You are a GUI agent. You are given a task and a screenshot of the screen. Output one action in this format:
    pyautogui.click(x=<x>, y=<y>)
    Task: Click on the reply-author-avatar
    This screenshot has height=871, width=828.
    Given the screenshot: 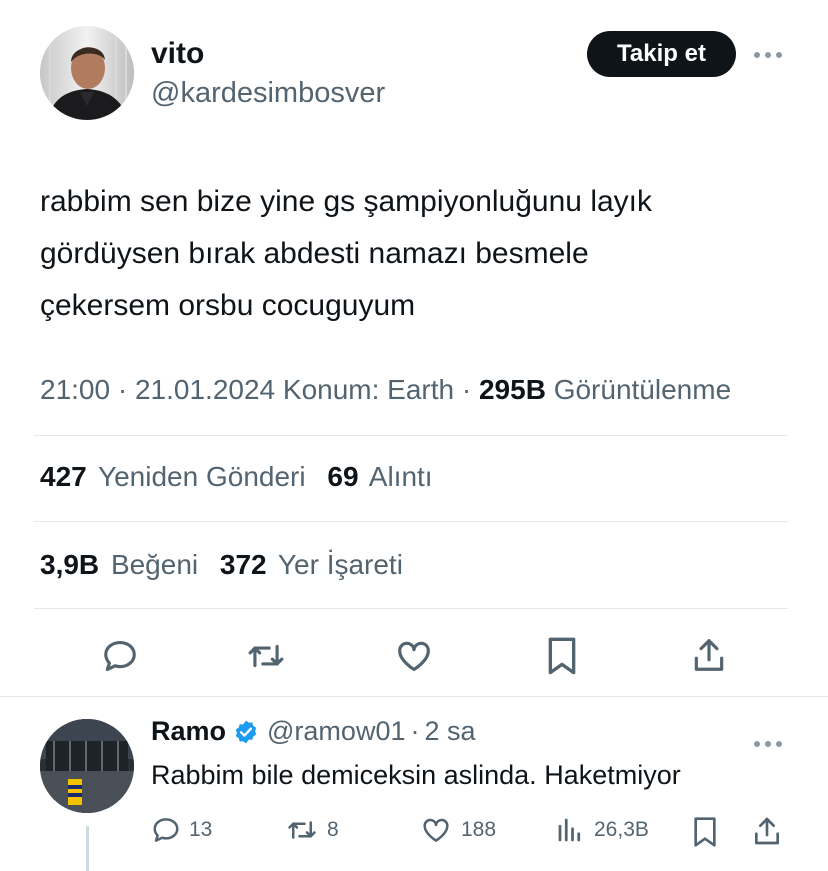 What is the action you would take?
    pyautogui.click(x=87, y=766)
    